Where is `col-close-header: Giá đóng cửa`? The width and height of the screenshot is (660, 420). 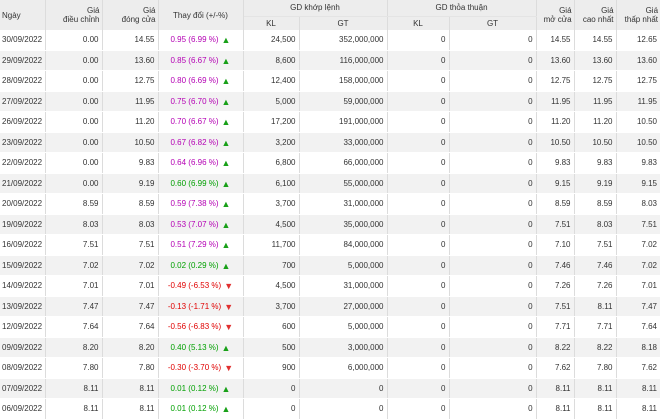 col-close-header: Giá đóng cửa is located at coordinates (130, 15).